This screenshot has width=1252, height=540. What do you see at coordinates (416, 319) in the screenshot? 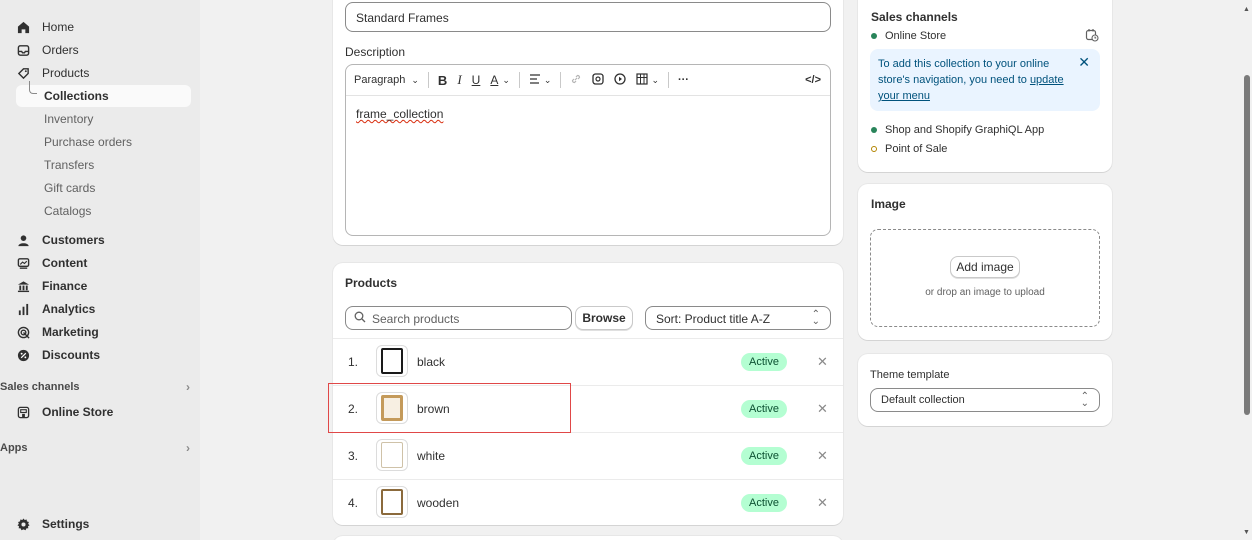
I see `search-placeholder: Search products` at bounding box center [416, 319].